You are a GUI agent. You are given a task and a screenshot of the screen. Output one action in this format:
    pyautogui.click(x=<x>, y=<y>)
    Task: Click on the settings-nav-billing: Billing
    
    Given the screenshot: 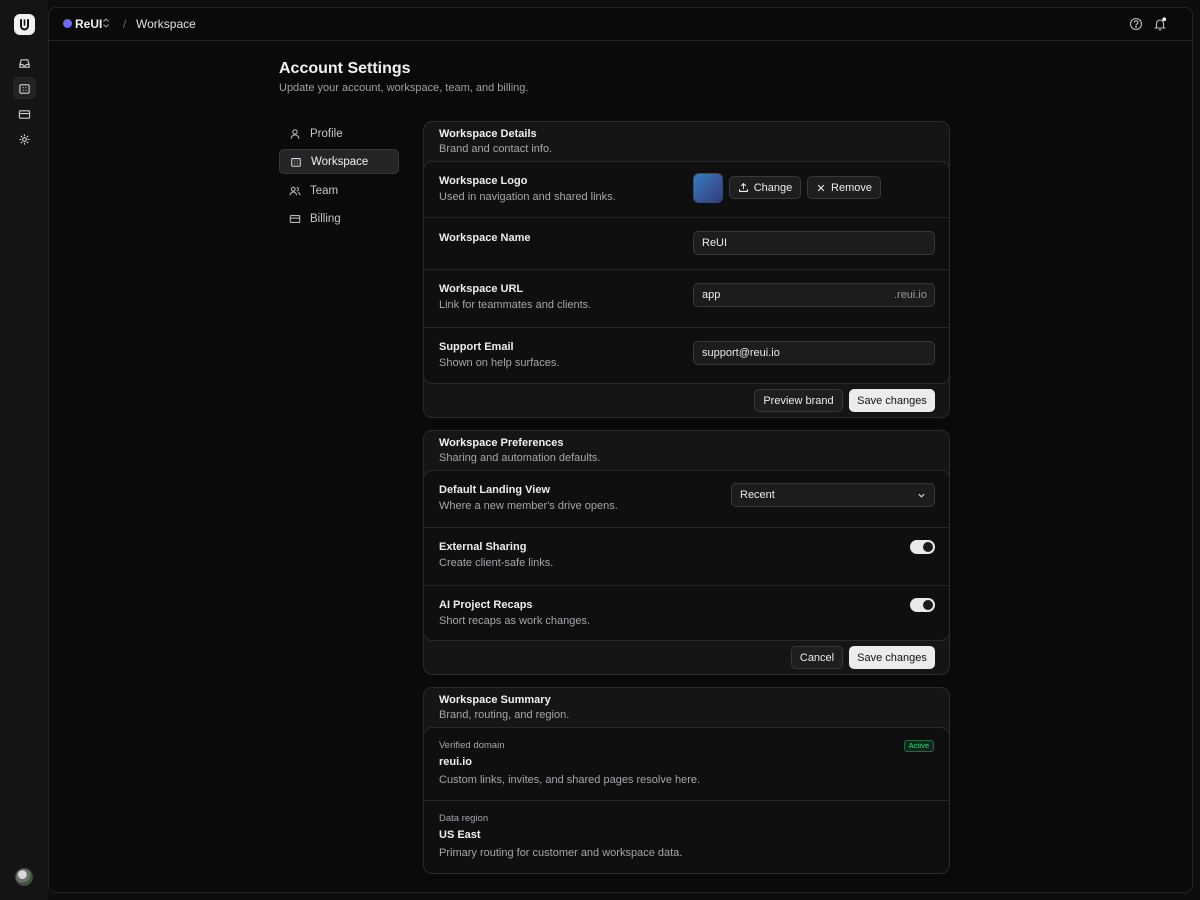 What is the action you would take?
    pyautogui.click(x=339, y=218)
    